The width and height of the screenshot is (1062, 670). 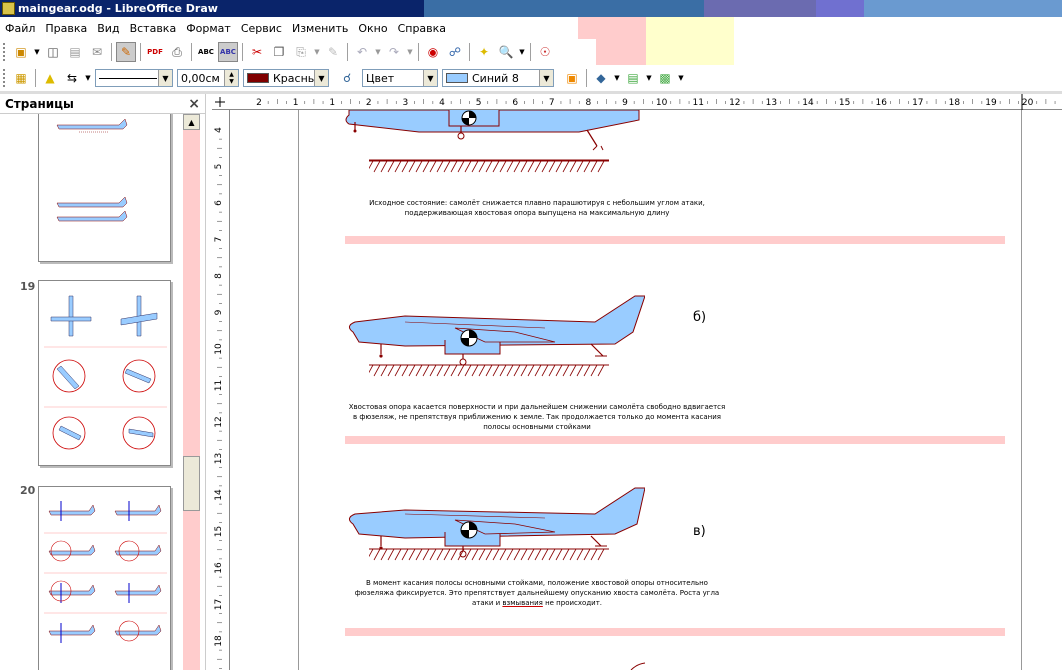 I want to click on arrow-style-icon: ⇆, so click(x=72, y=78).